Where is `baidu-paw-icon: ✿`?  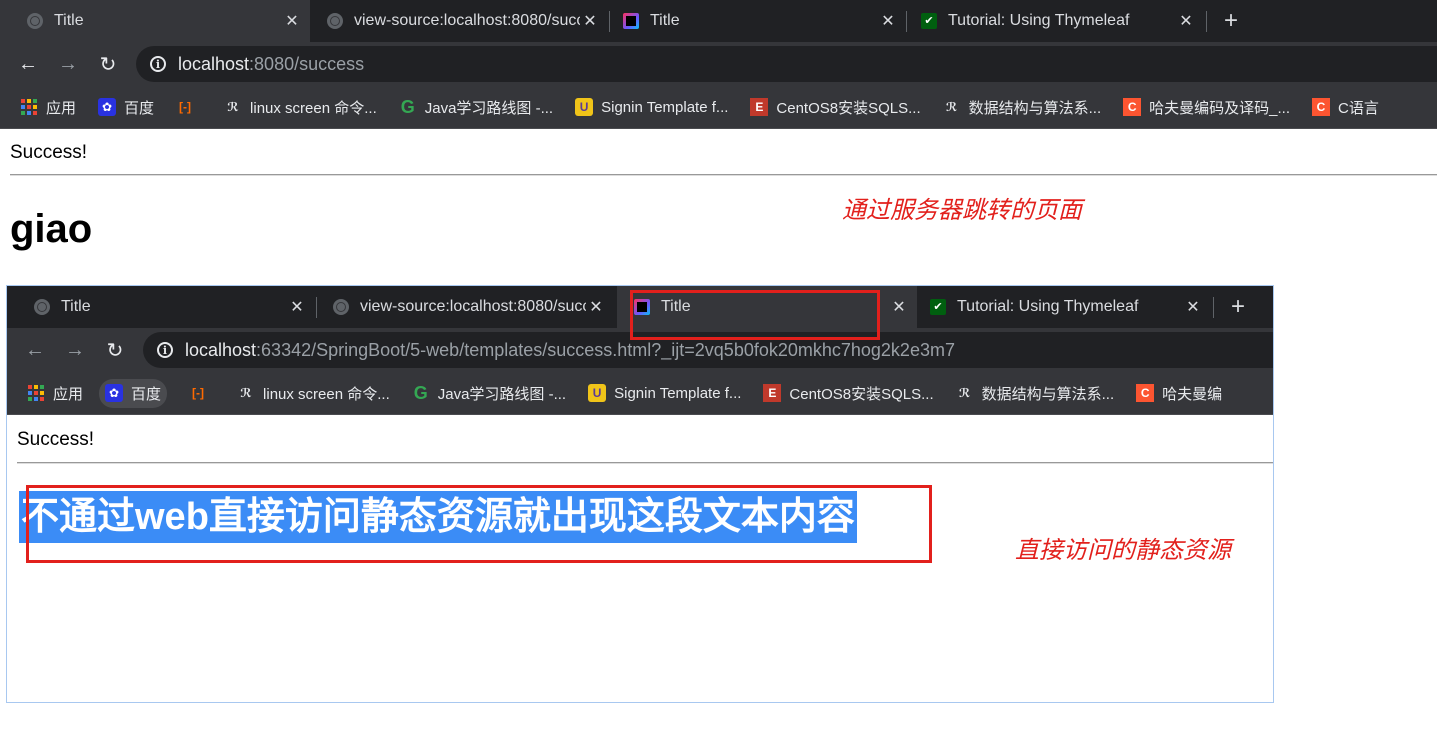
baidu-paw-icon: ✿ is located at coordinates (114, 393).